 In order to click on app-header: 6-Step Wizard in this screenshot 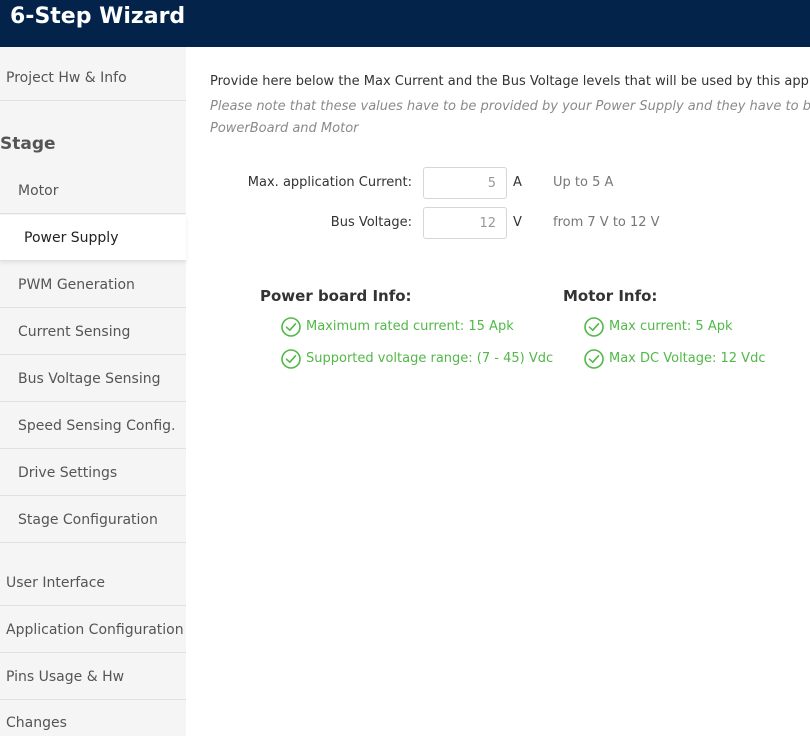, I will do `click(405, 23)`.